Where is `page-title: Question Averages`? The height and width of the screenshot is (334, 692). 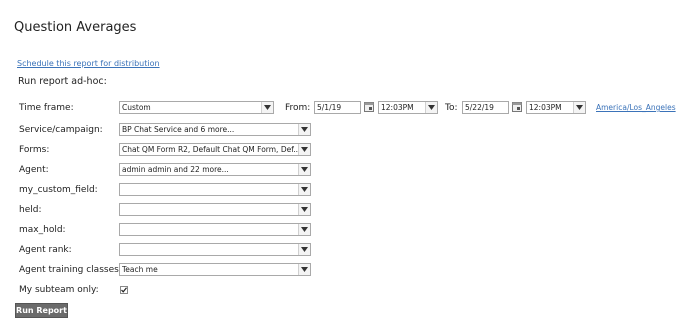 page-title: Question Averages is located at coordinates (75, 27).